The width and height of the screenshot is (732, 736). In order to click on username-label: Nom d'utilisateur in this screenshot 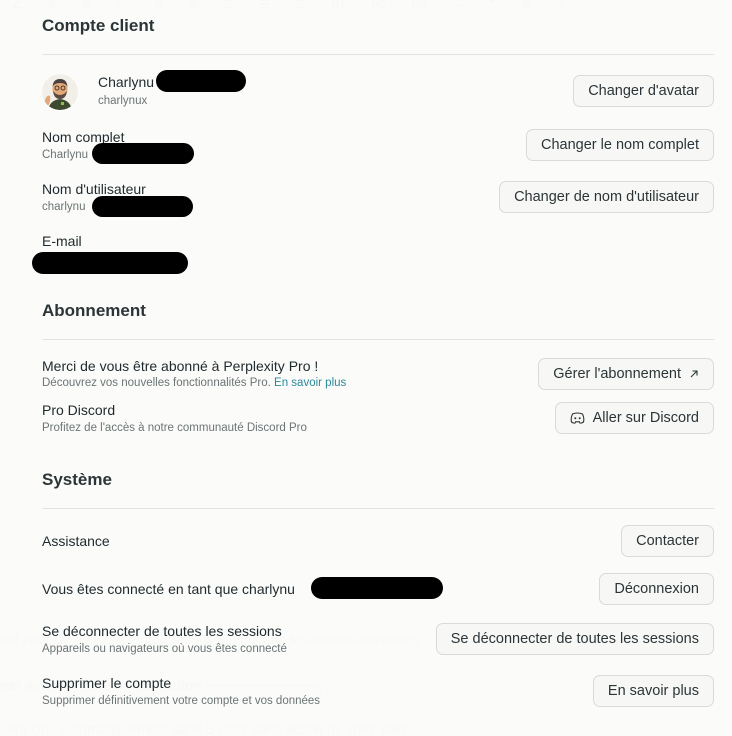, I will do `click(94, 189)`.